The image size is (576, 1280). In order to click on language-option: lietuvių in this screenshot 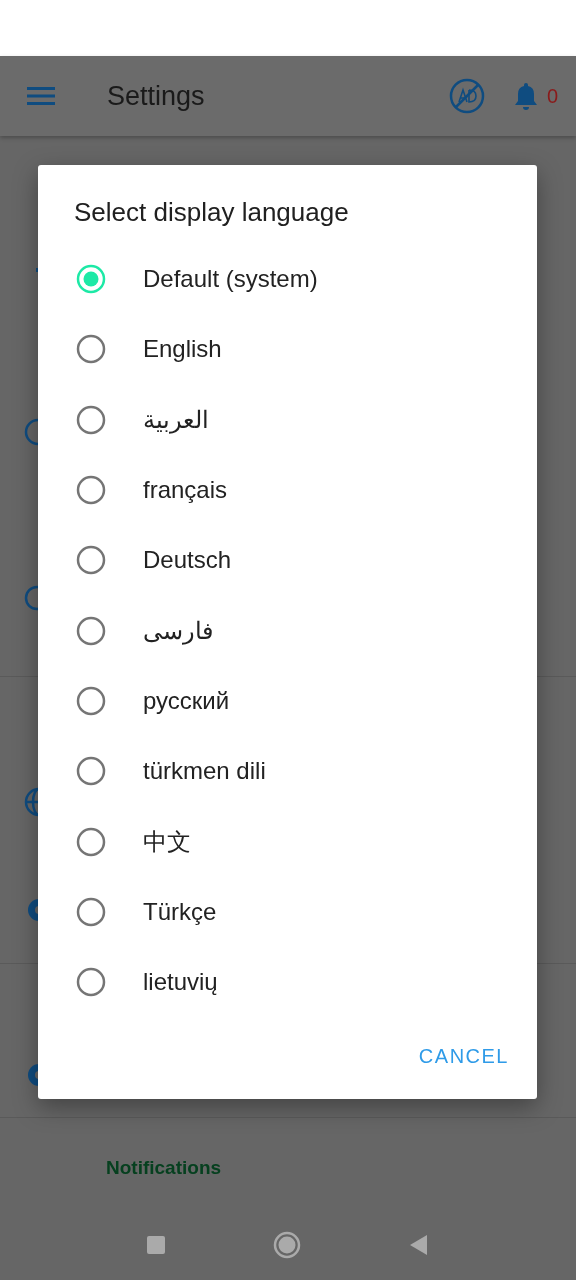, I will do `click(287, 982)`.